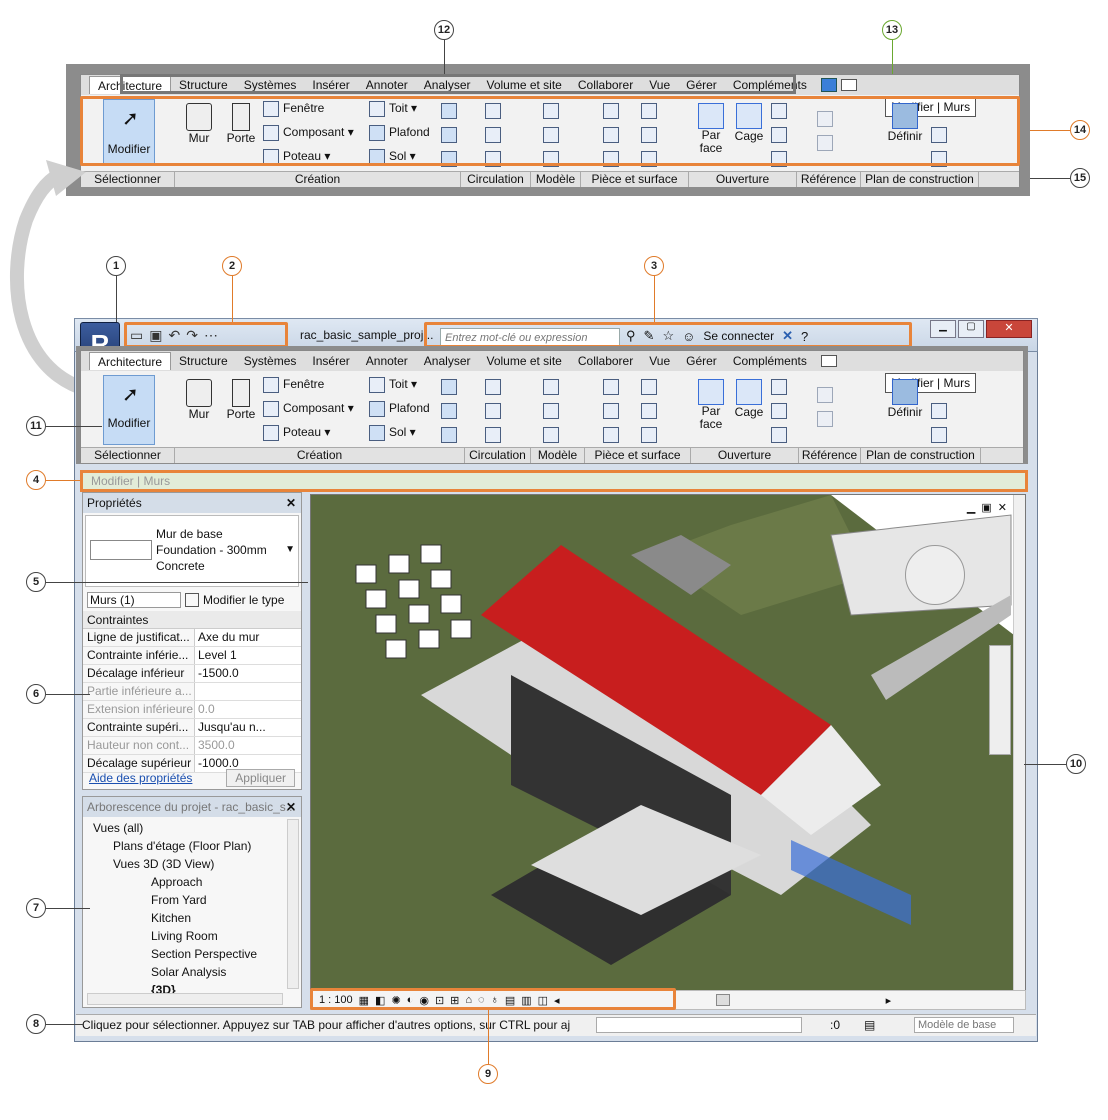  Describe the element at coordinates (248, 745) in the screenshot. I see `property-value: 3500.0` at that location.